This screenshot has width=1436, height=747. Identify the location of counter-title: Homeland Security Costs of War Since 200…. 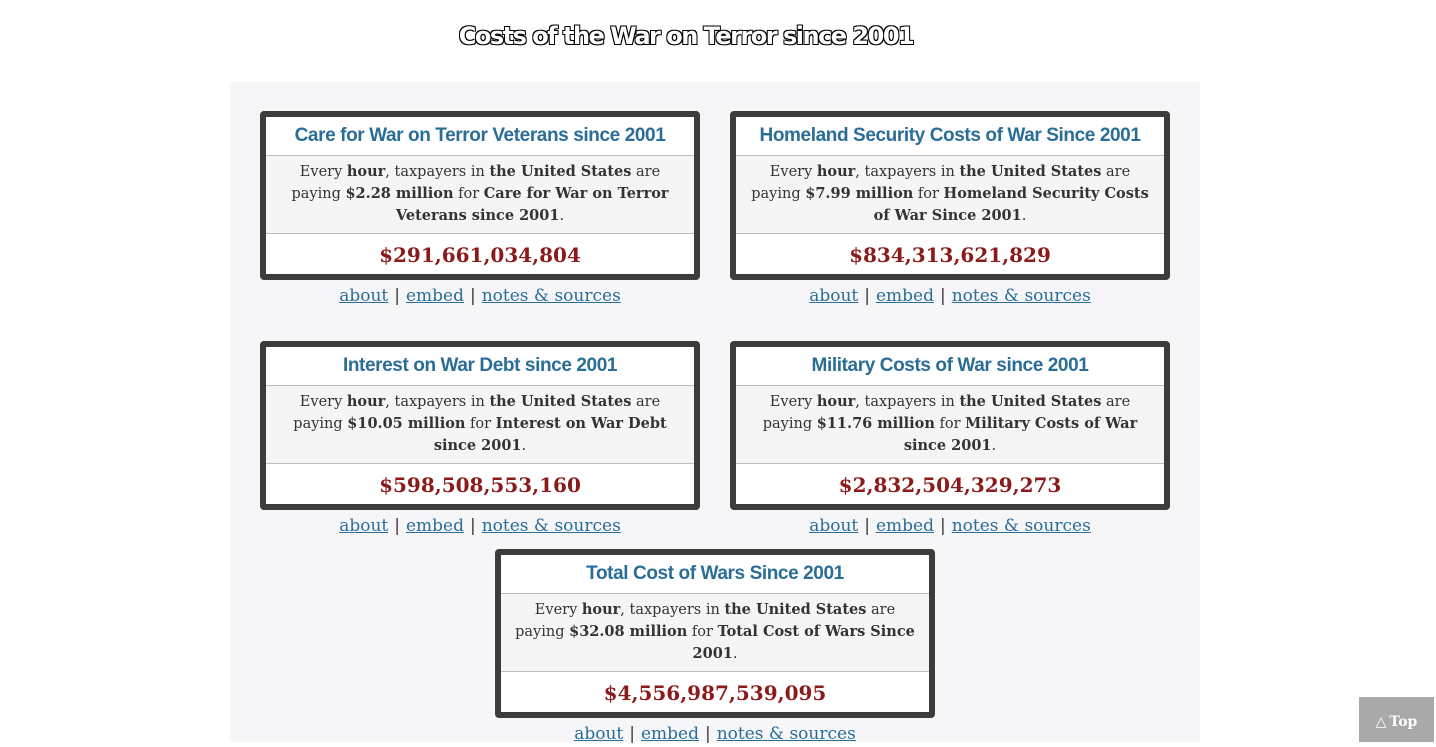
(950, 136).